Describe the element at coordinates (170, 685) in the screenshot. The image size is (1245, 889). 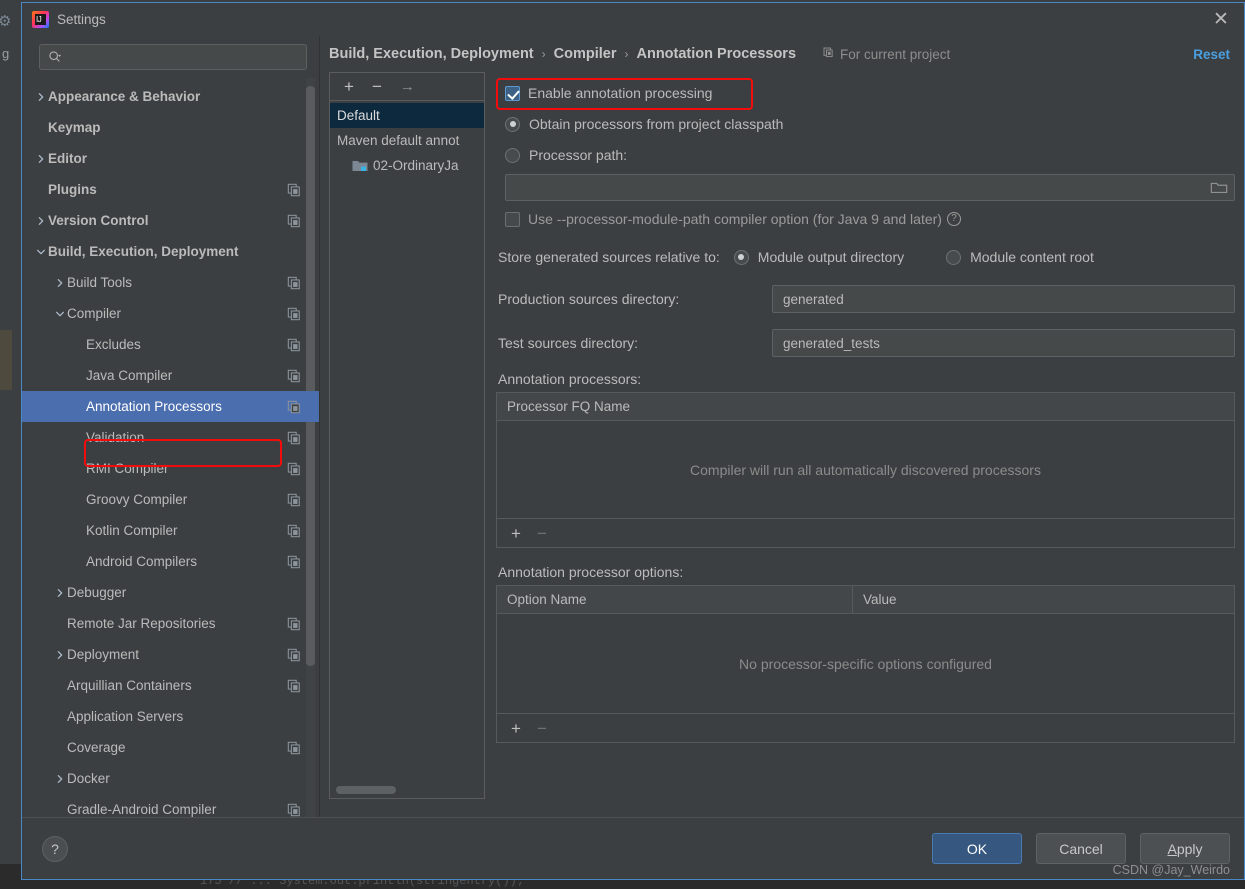
I see `sidebar-item-arquillian-containers: Arquillian Containers` at that location.